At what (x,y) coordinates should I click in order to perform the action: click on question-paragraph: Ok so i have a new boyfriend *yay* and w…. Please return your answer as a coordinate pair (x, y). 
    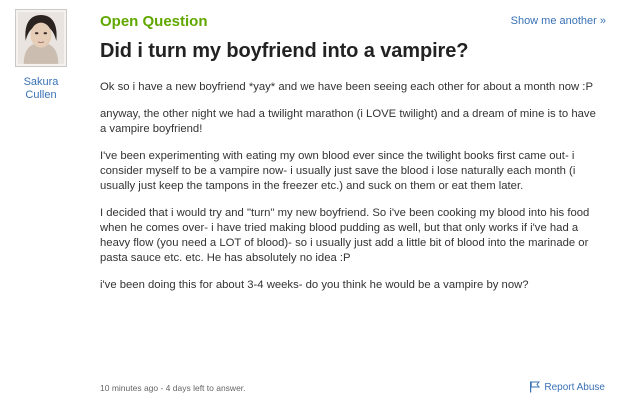
    Looking at the image, I should click on (346, 87).